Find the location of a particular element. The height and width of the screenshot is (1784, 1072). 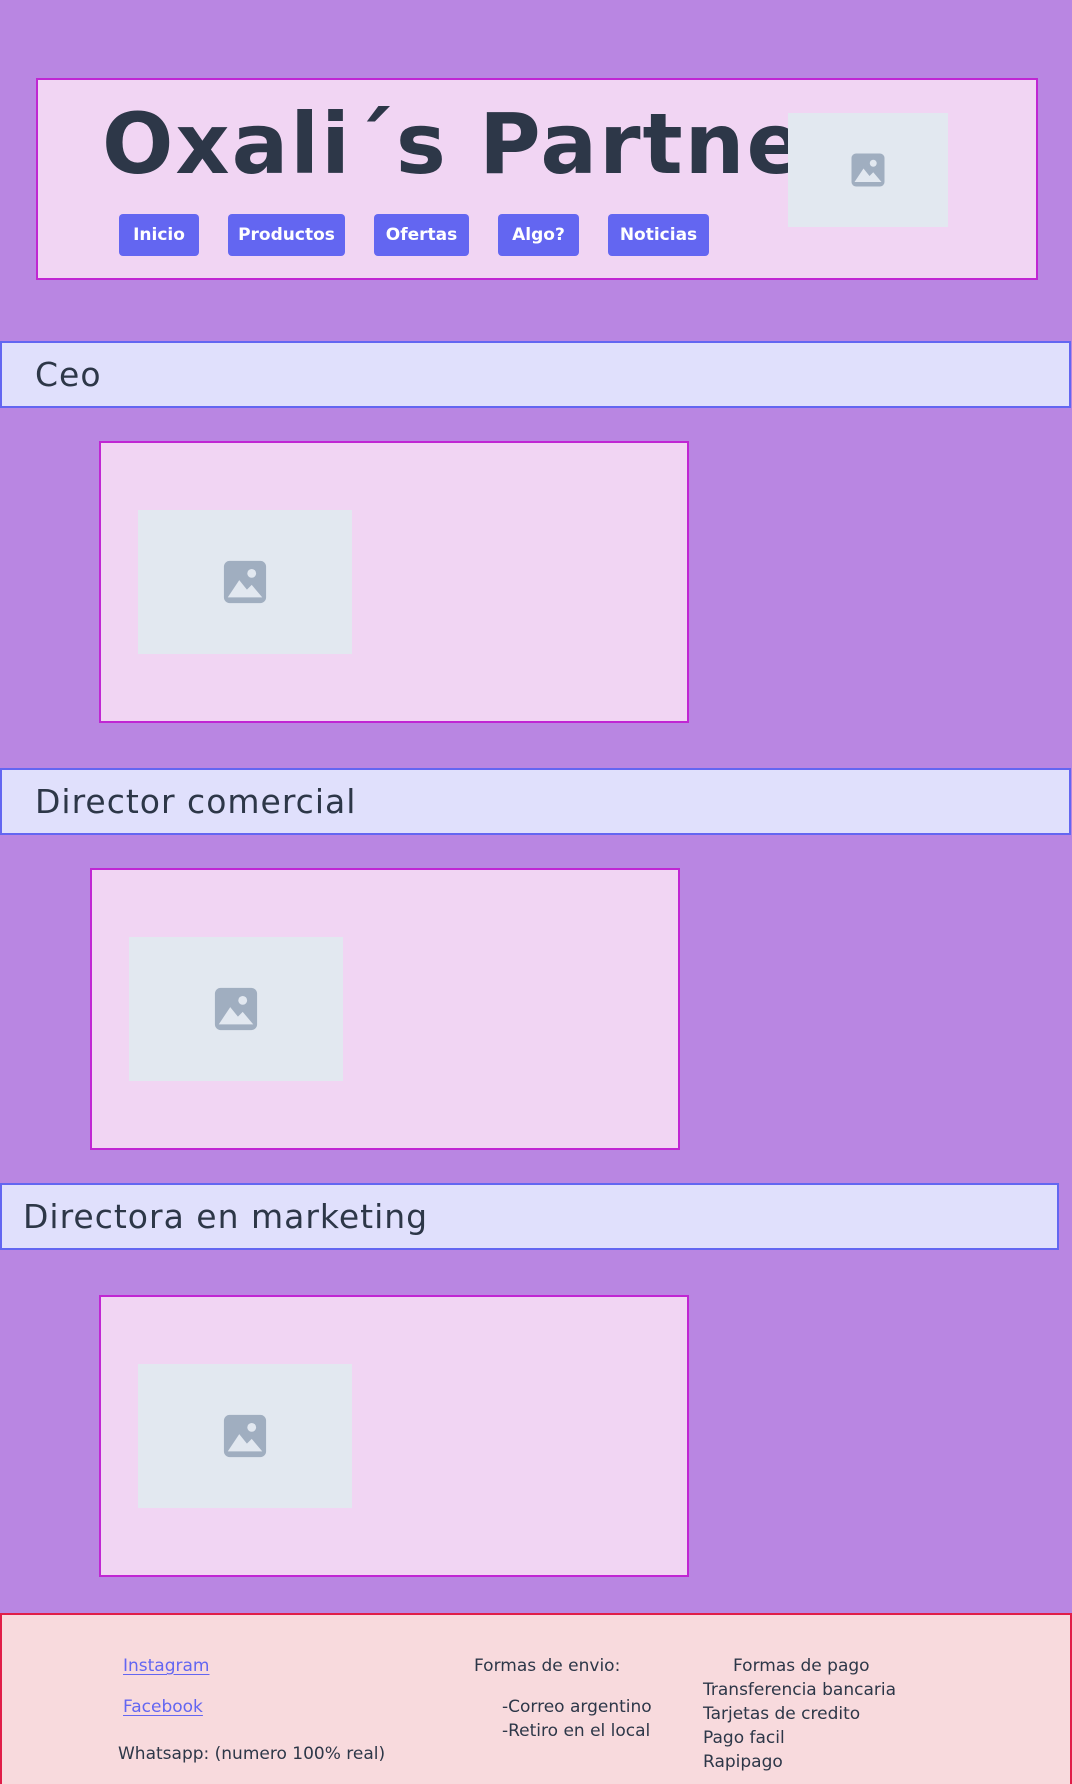

nav-inicio-button: Inicio is located at coordinates (159, 235).